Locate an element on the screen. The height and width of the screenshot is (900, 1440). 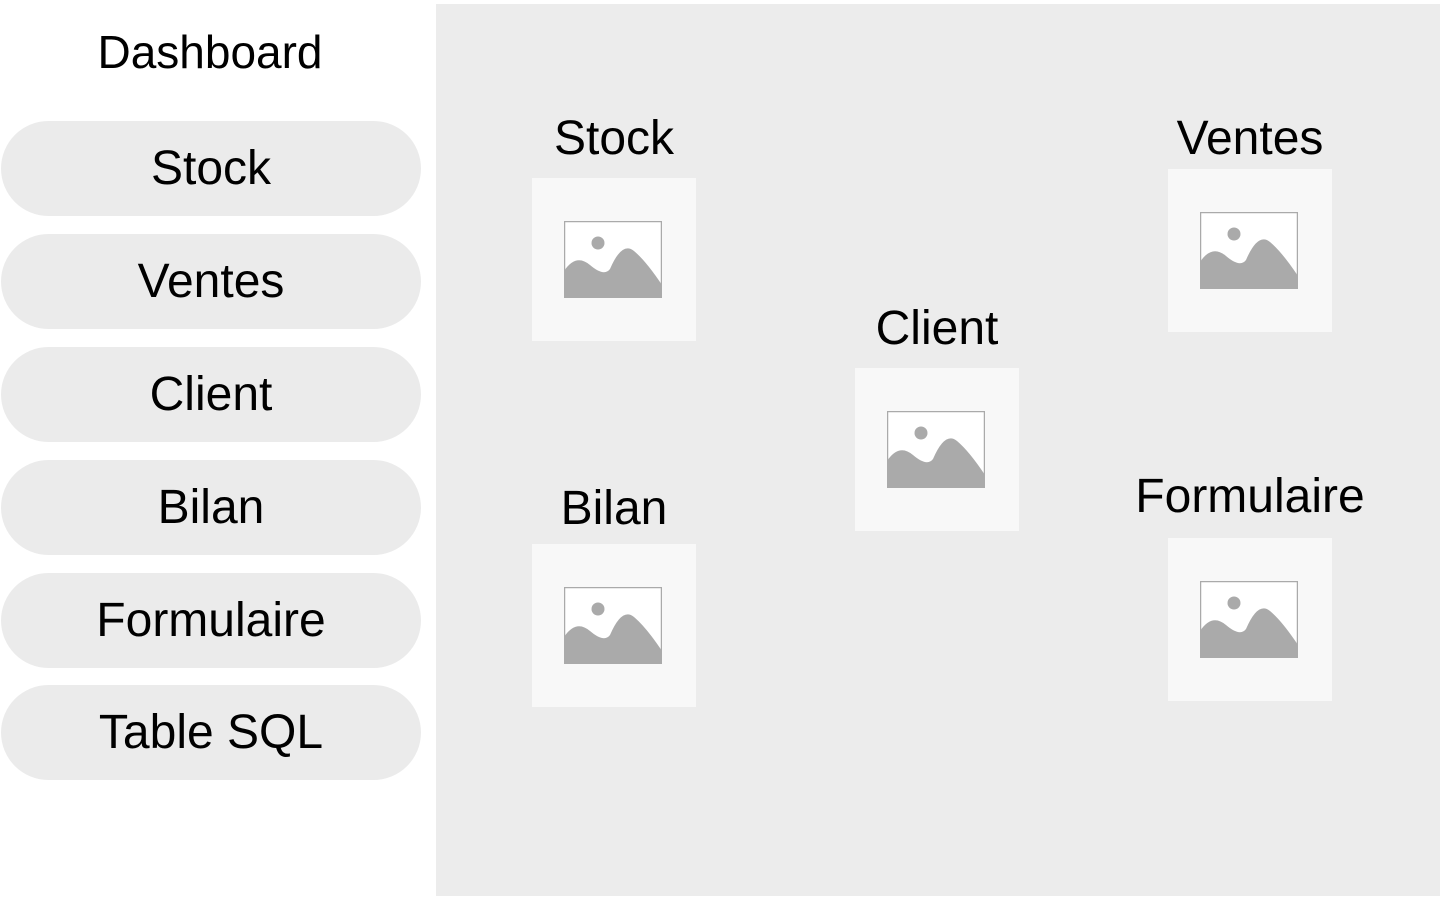
tile-image-bilan is located at coordinates (614, 625).